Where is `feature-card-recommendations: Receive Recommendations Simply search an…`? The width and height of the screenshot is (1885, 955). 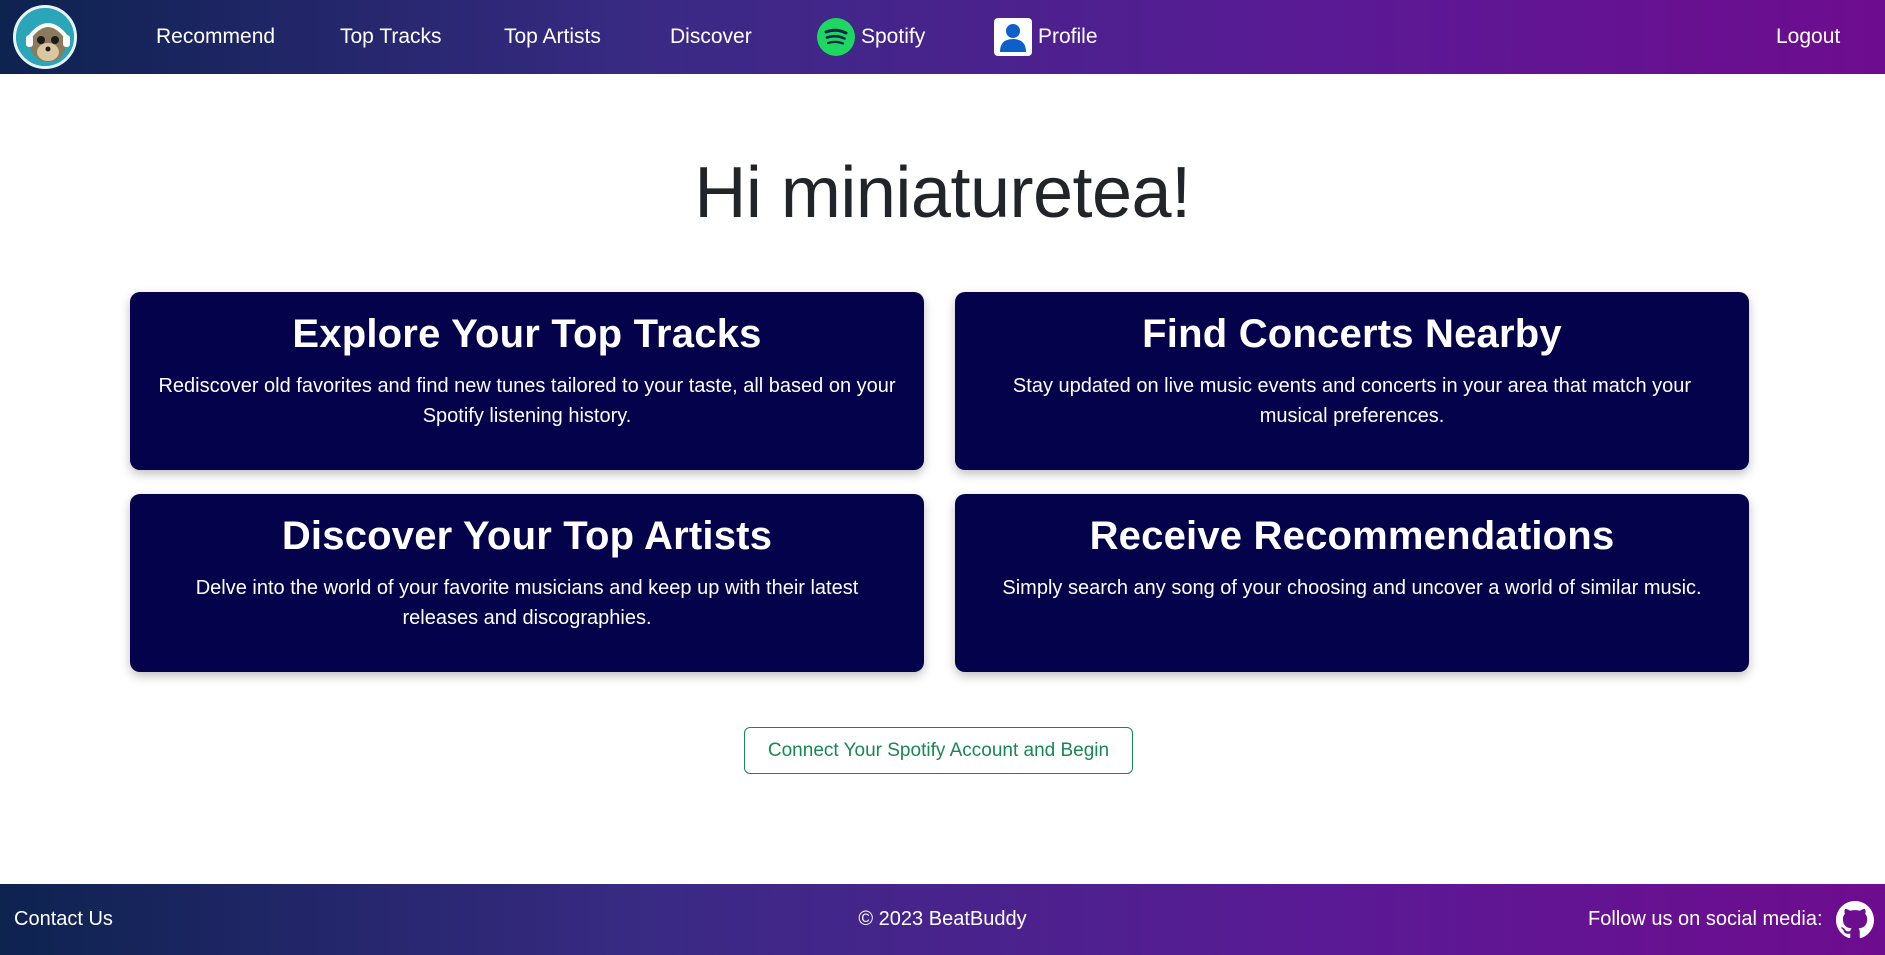
feature-card-recommendations: Receive Recommendations Simply search an… is located at coordinates (1352, 583).